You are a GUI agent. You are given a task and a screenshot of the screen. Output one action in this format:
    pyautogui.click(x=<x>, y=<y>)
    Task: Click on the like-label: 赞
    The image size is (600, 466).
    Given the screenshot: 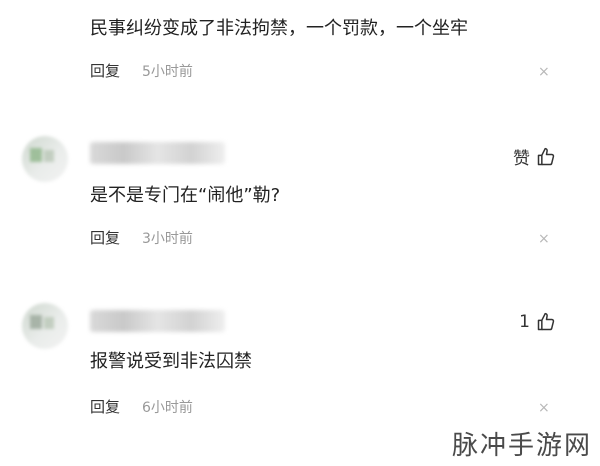 What is the action you would take?
    pyautogui.click(x=521, y=159)
    